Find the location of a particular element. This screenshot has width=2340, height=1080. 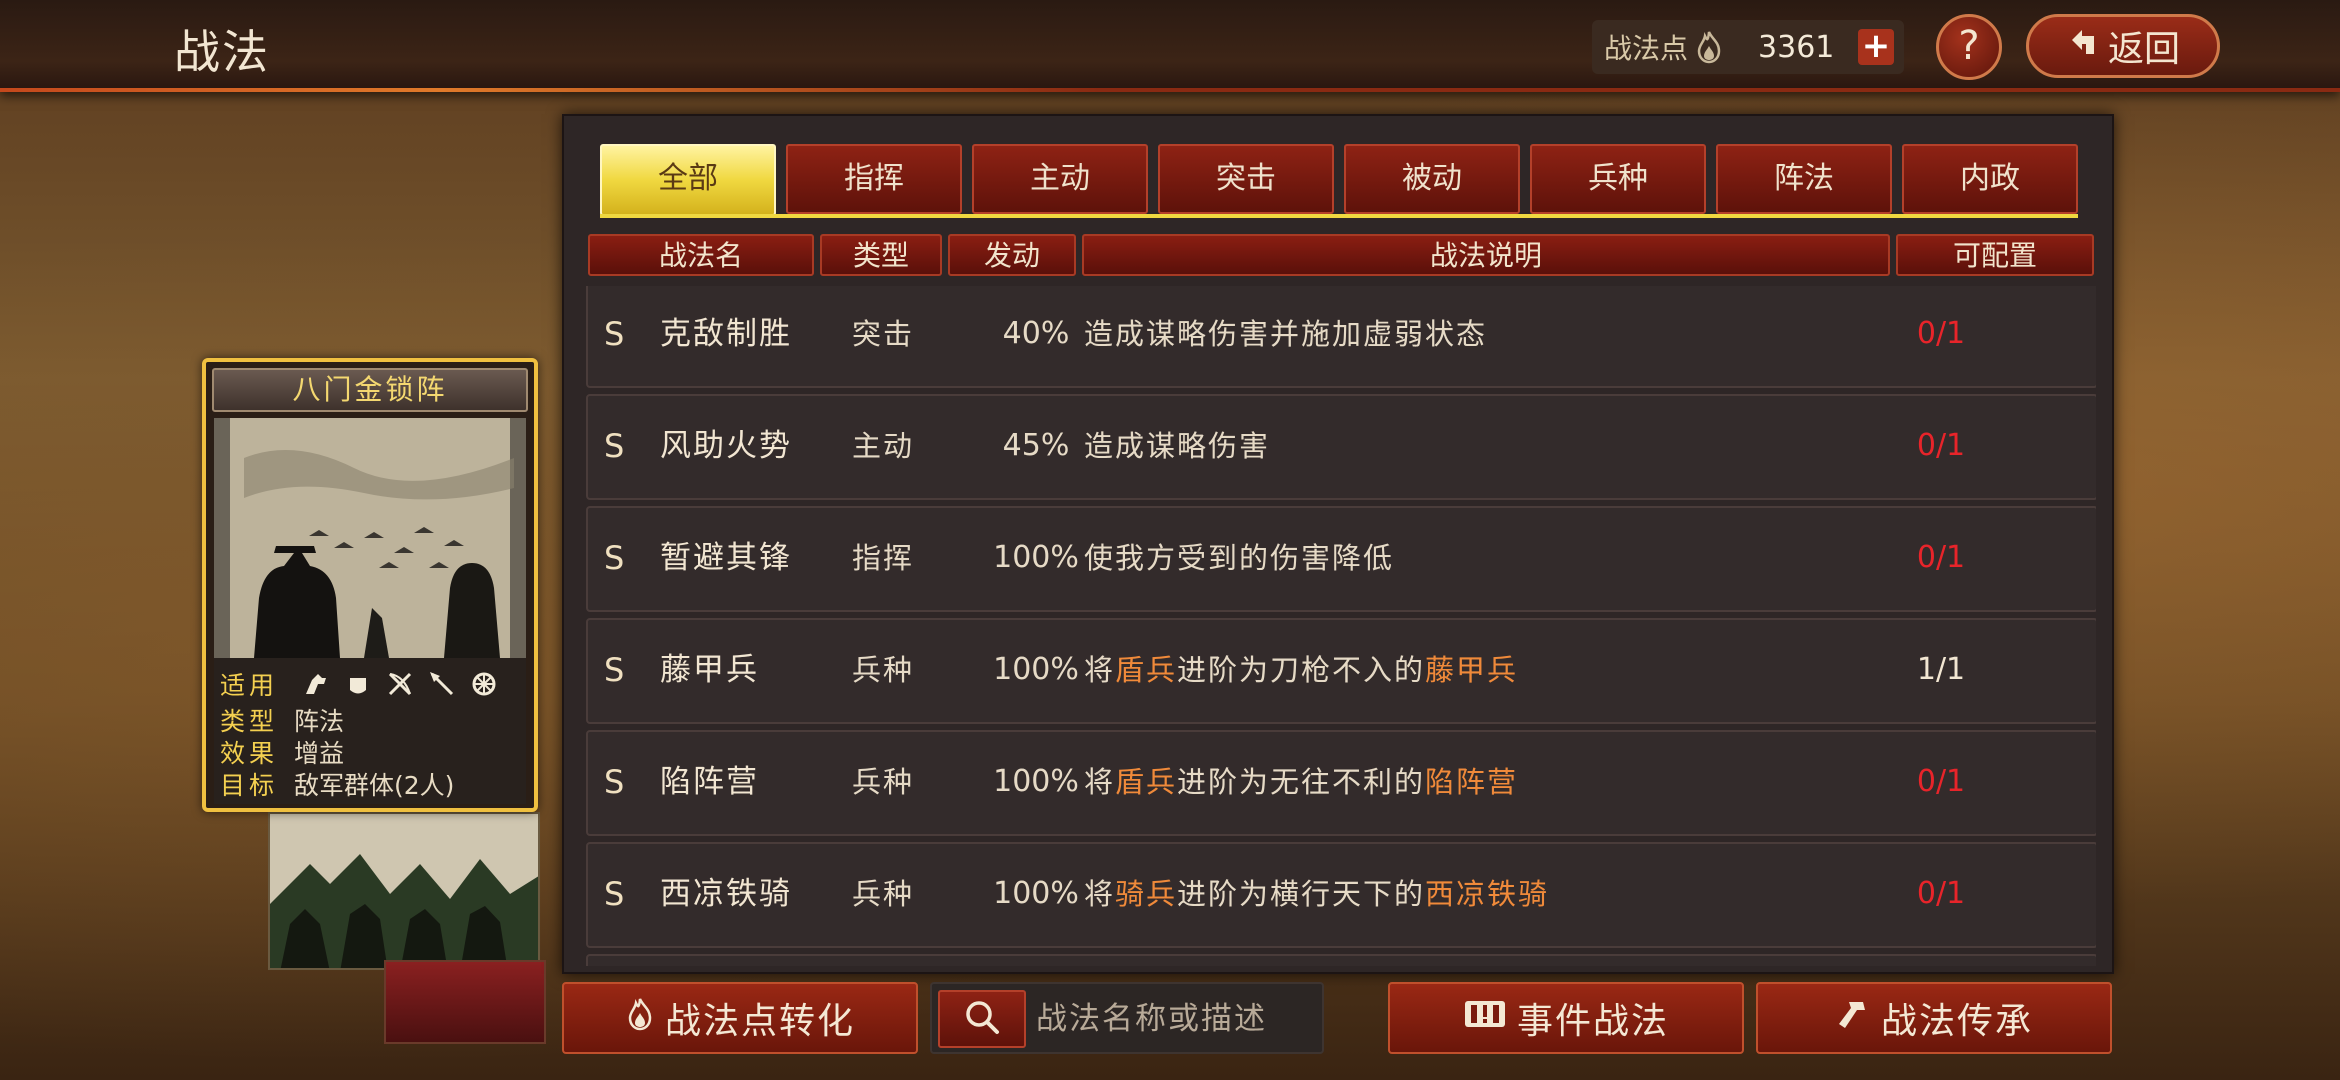

row-name: 克敌制胜 is located at coordinates (726, 334).